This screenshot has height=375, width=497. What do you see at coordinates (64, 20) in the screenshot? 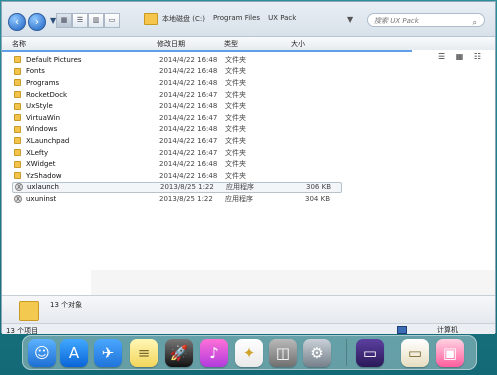
I see `icon-view-button: ▦` at bounding box center [64, 20].